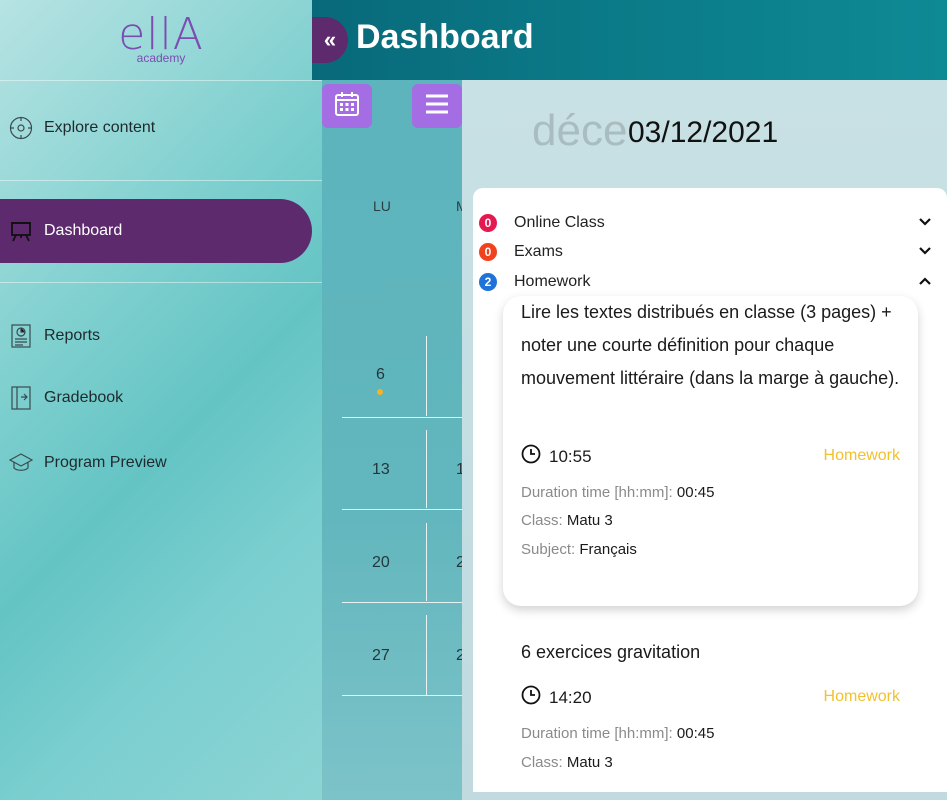 This screenshot has width=947, height=800. I want to click on category-label: Exams, so click(538, 251).